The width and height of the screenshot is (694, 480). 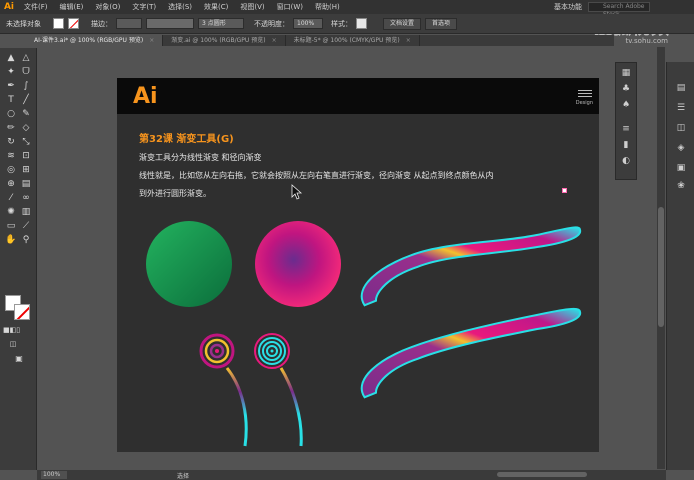 I want to click on vertical-scrollbar, so click(x=661, y=258).